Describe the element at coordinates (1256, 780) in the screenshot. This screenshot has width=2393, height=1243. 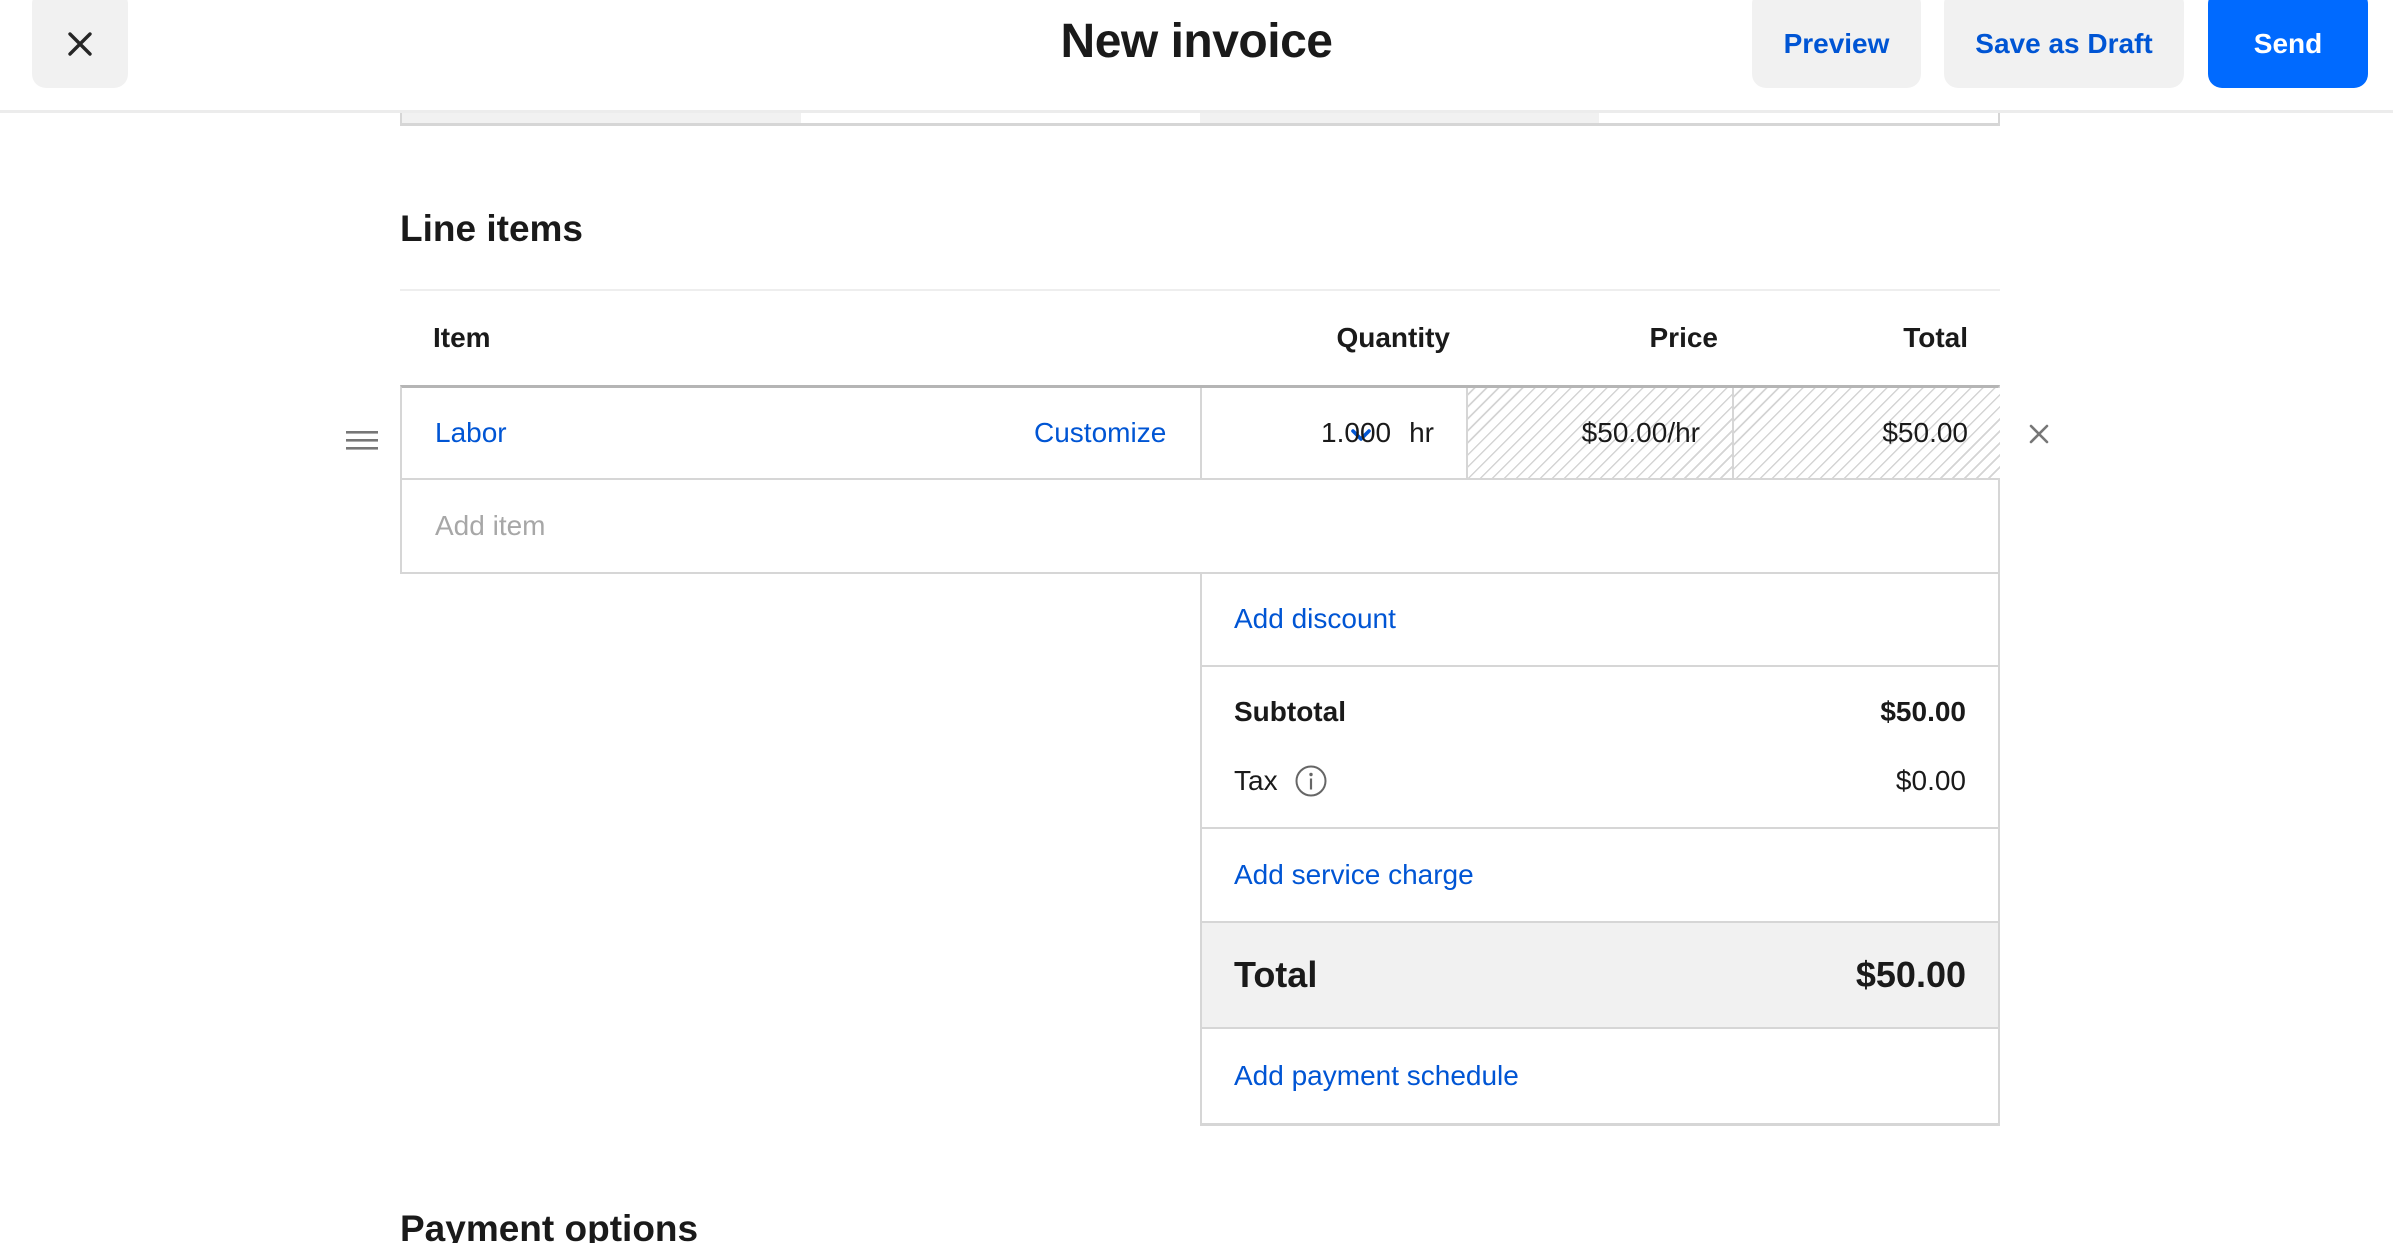
I see `tax-label: Tax` at that location.